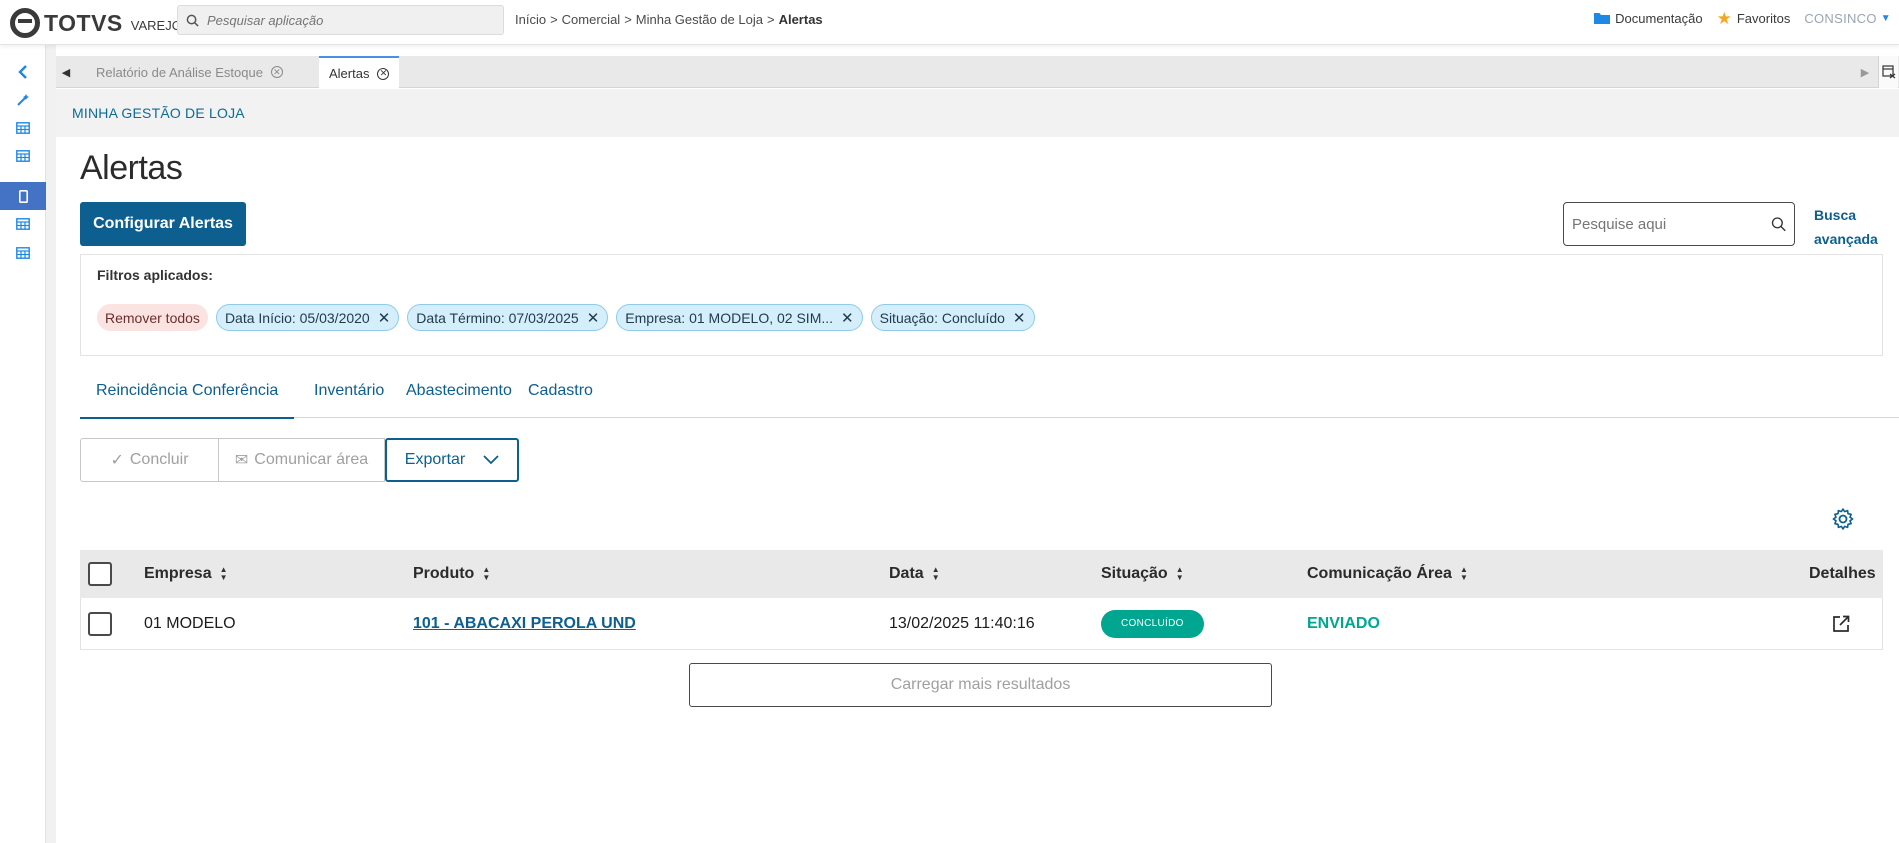 Image resolution: width=1899 pixels, height=843 pixels. Describe the element at coordinates (591, 19) in the screenshot. I see `breadcrumb-comercial: Comercial` at that location.